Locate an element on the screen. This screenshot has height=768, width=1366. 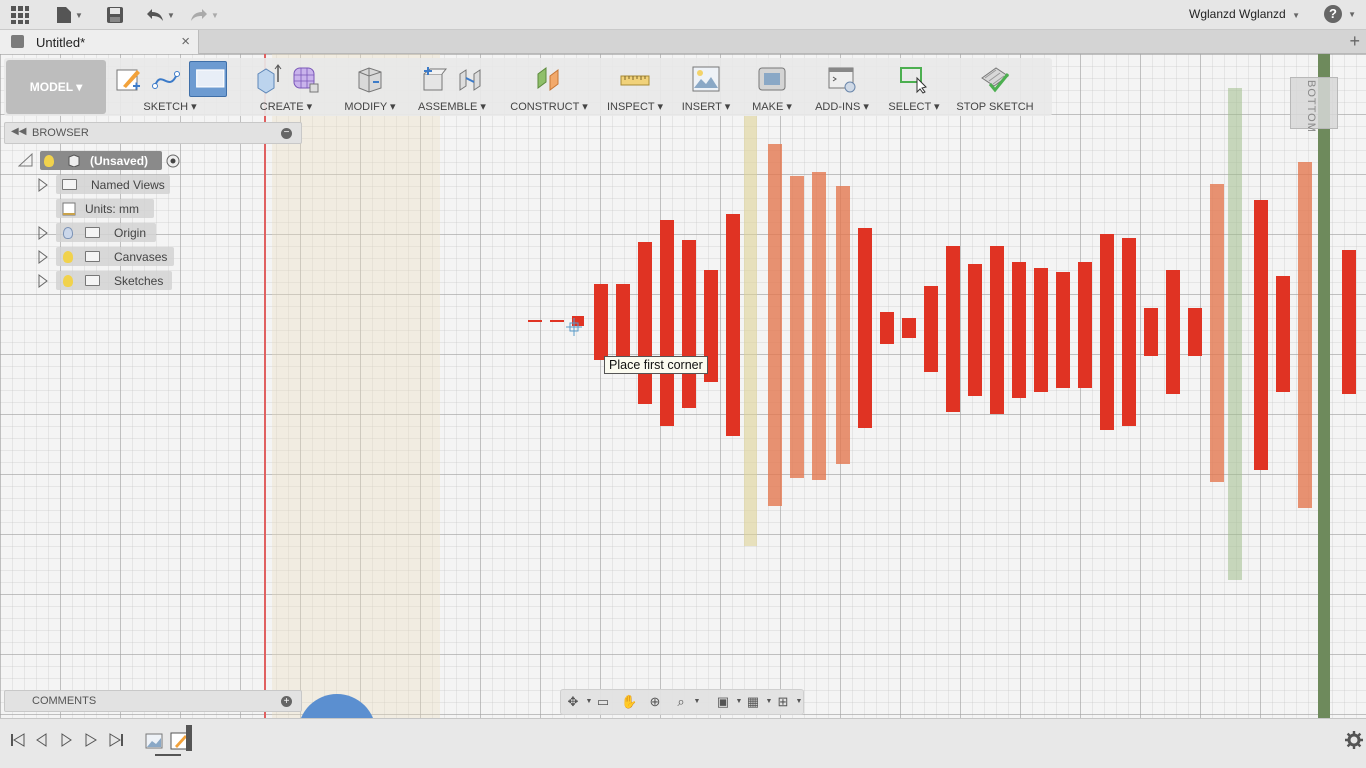
toolbar-group-stop-sketch: STOP SKETCH is located at coordinates (995, 88).